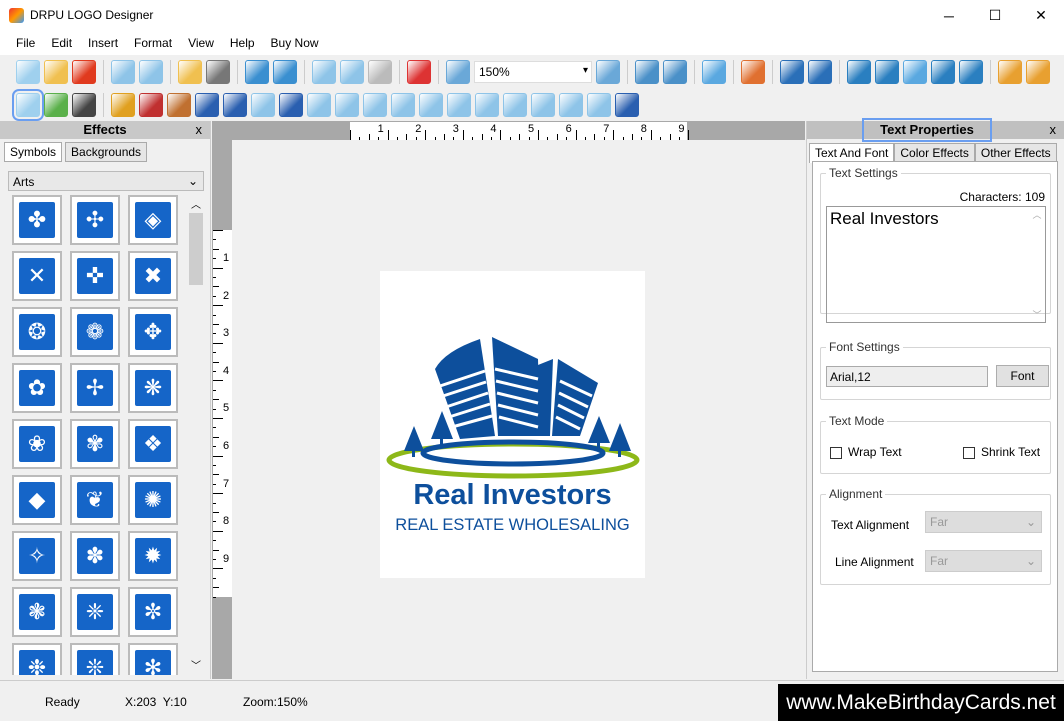 The width and height of the screenshot is (1064, 721). What do you see at coordinates (859, 71) in the screenshot?
I see `align-left-icon` at bounding box center [859, 71].